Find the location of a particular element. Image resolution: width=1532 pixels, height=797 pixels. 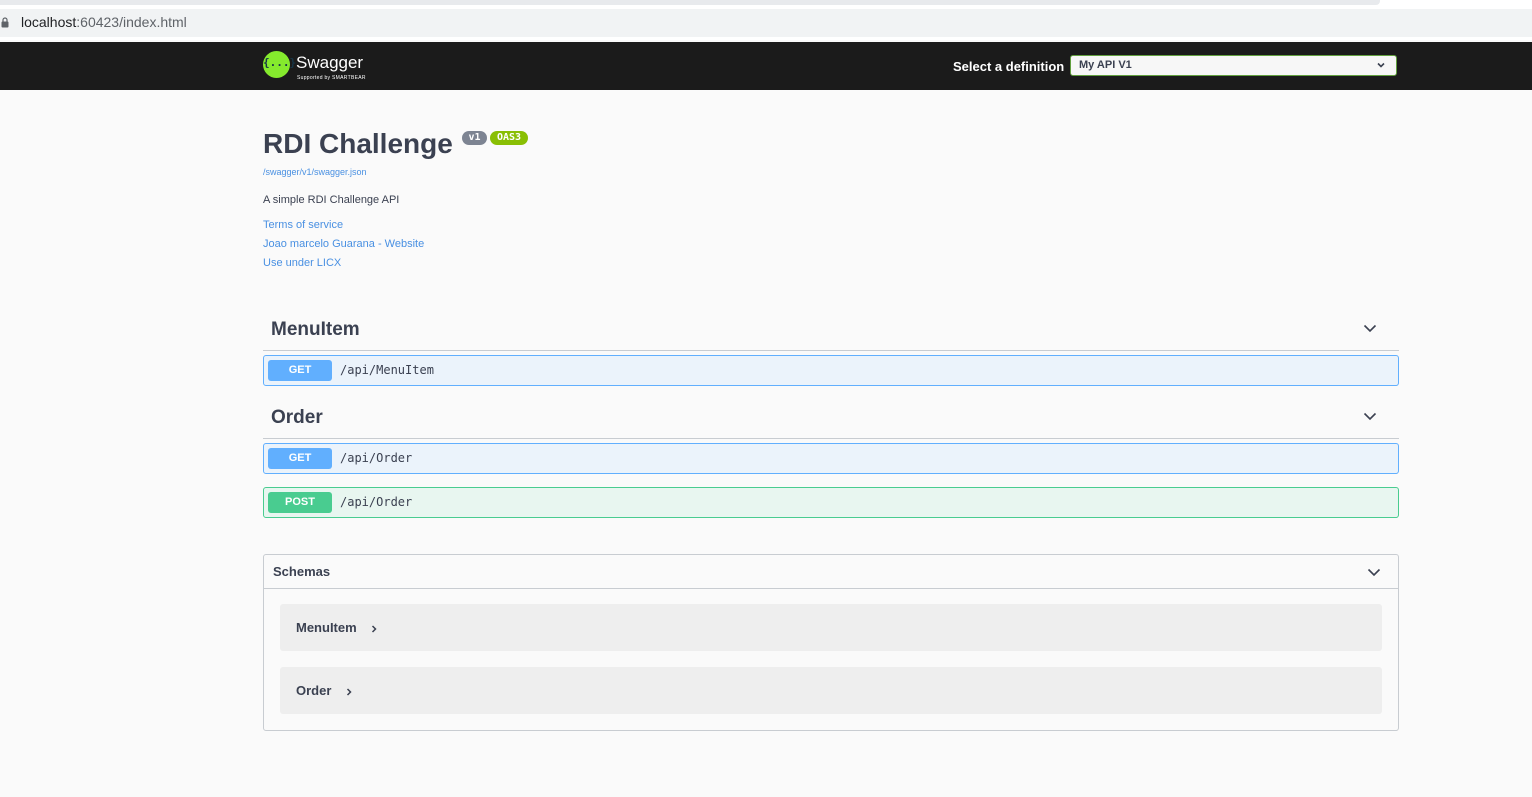

version-badge: v1 is located at coordinates (474, 138).